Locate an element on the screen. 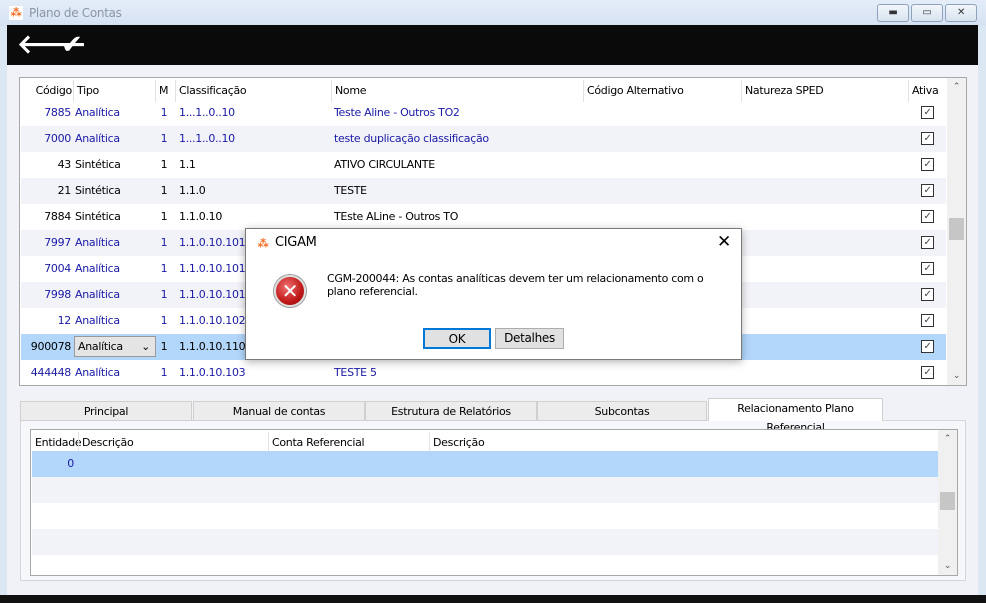 The image size is (986, 603). subgrid-scrollbar: ⌃ ⌄ is located at coordinates (947, 502).